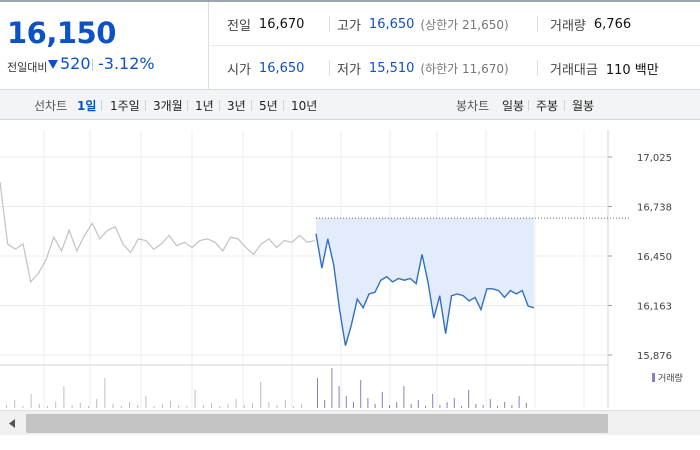 The width and height of the screenshot is (700, 450). I want to click on volume: 거래량 6,766, so click(590, 24).